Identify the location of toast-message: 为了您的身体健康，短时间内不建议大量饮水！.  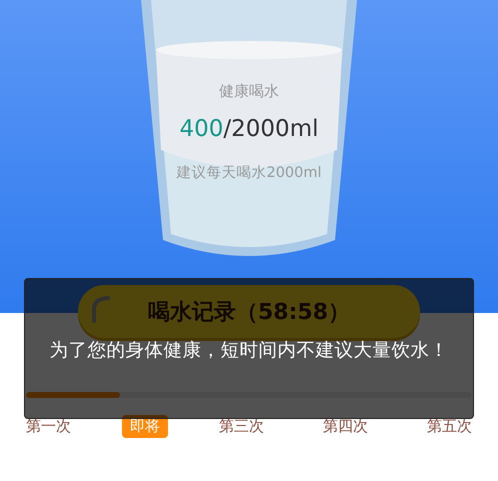
(249, 351).